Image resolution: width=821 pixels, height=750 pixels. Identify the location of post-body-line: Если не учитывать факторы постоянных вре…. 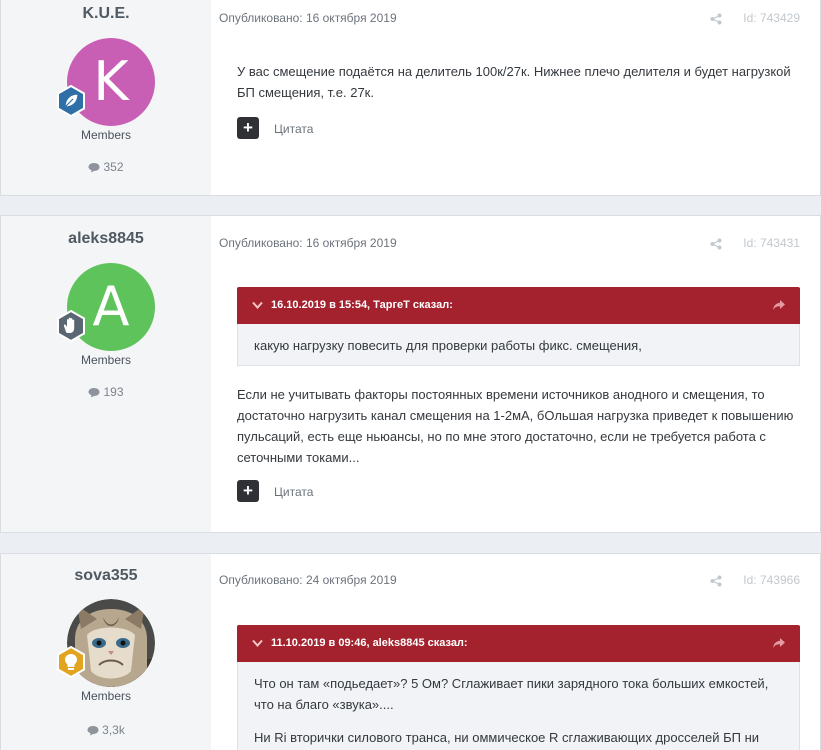
(501, 394).